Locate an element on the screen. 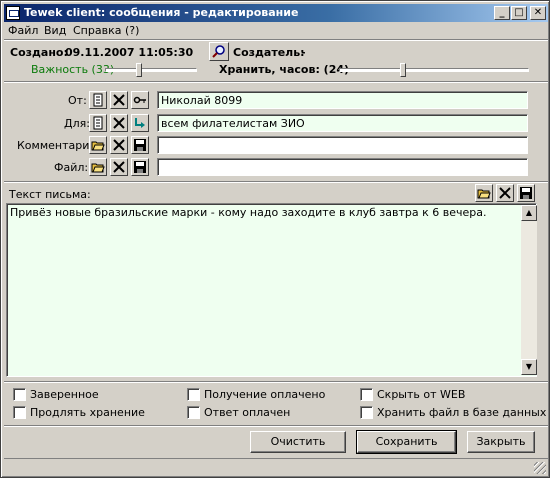 The width and height of the screenshot is (550, 478). key-icon is located at coordinates (139, 100).